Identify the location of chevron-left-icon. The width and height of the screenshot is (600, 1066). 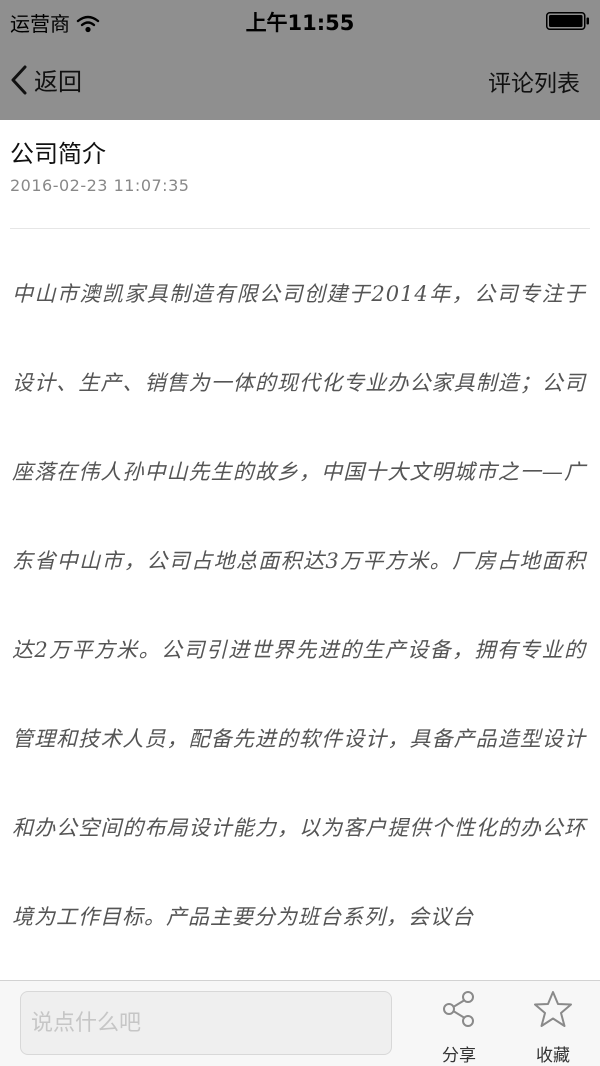
(19, 80).